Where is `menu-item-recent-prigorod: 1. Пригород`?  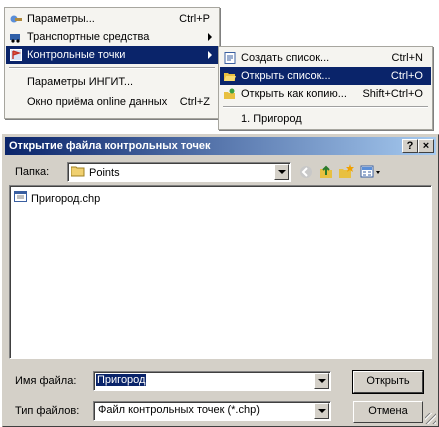
menu-item-recent-prigorod: 1. Пригород is located at coordinates (325, 119).